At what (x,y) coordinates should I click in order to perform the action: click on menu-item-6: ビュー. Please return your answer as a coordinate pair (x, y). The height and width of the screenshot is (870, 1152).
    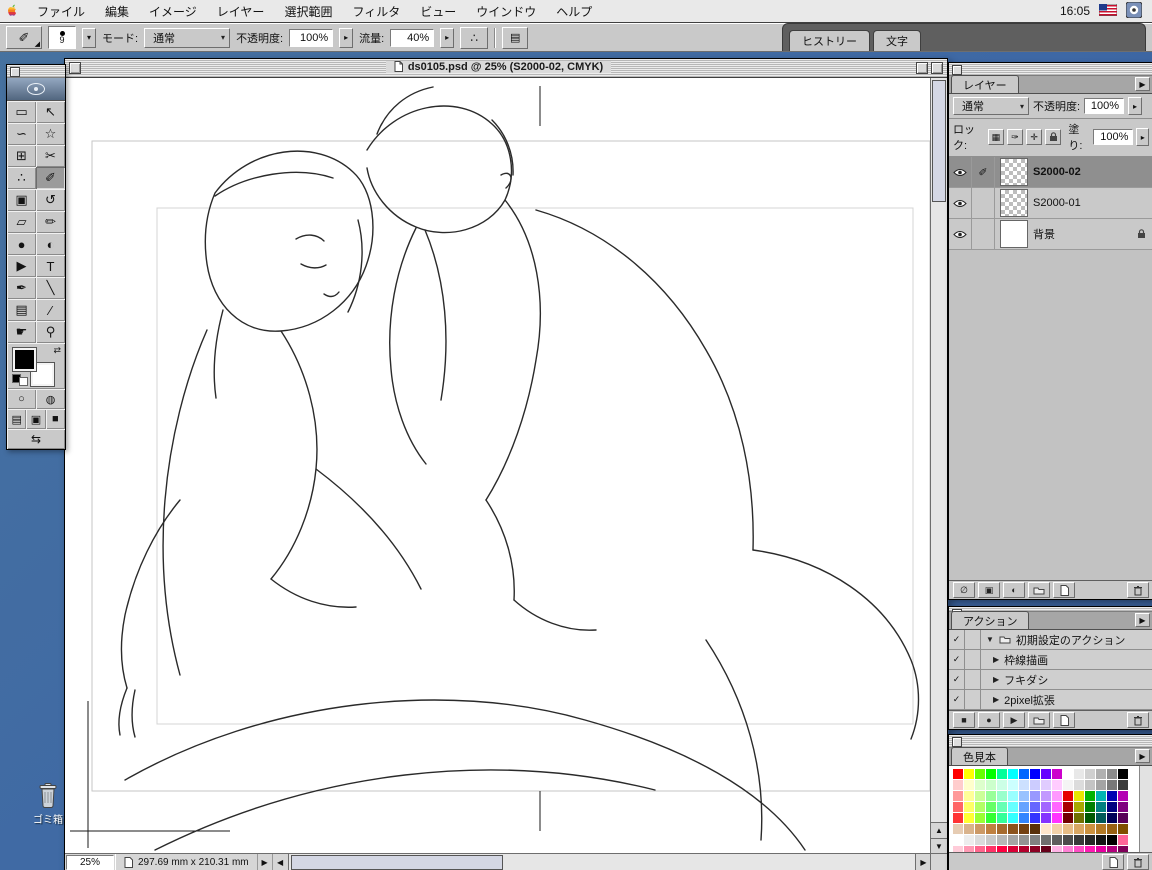
    Looking at the image, I should click on (438, 11).